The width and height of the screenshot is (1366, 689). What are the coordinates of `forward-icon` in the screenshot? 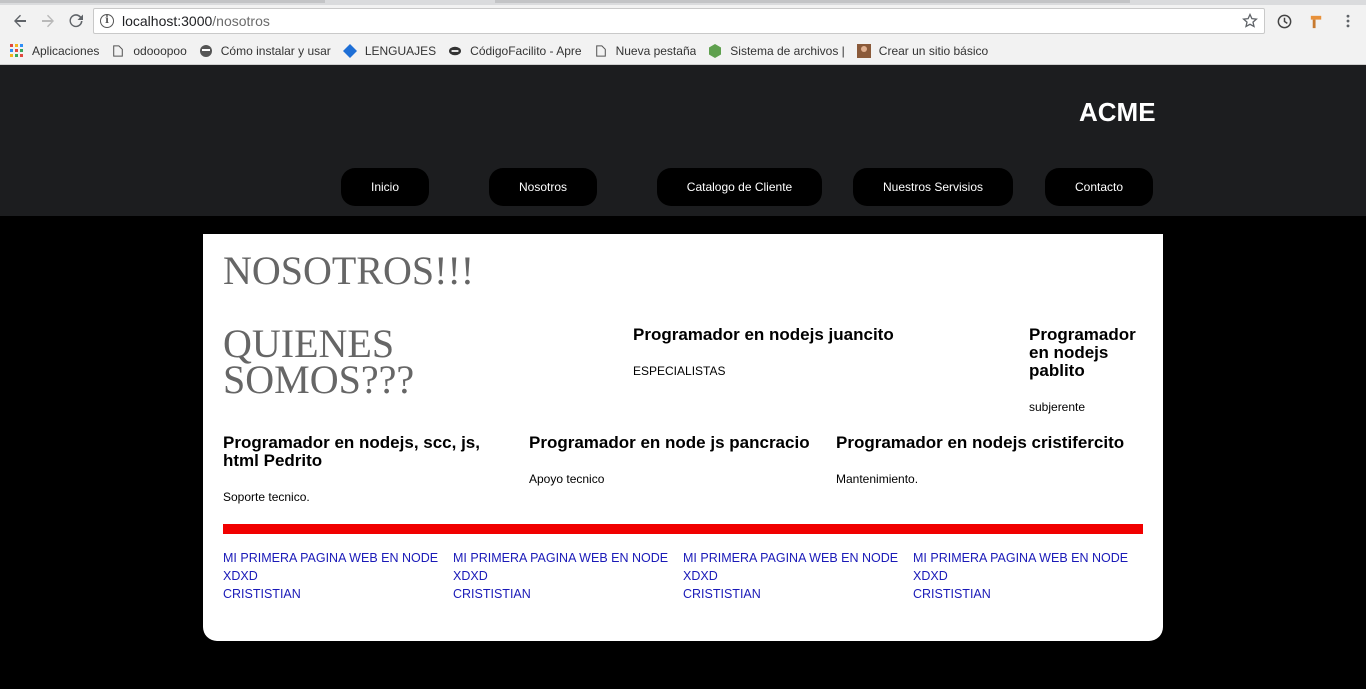 It's located at (48, 21).